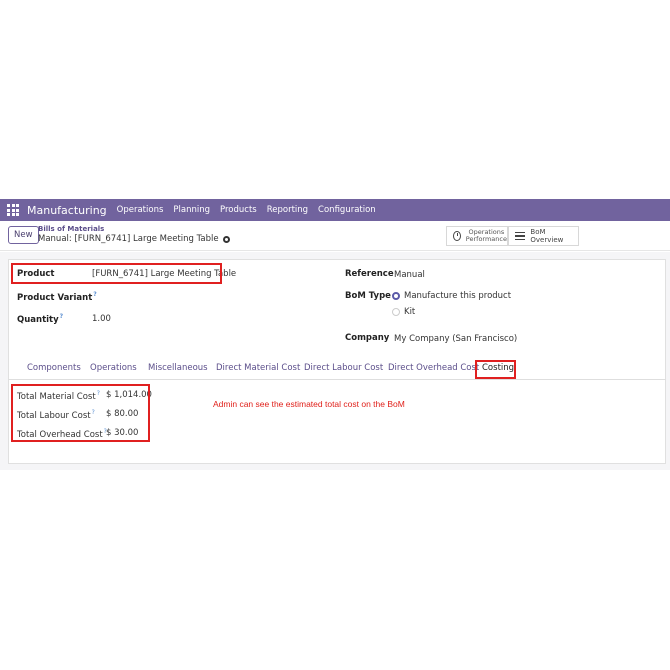 This screenshot has width=670, height=670. I want to click on radio-kit, so click(396, 312).